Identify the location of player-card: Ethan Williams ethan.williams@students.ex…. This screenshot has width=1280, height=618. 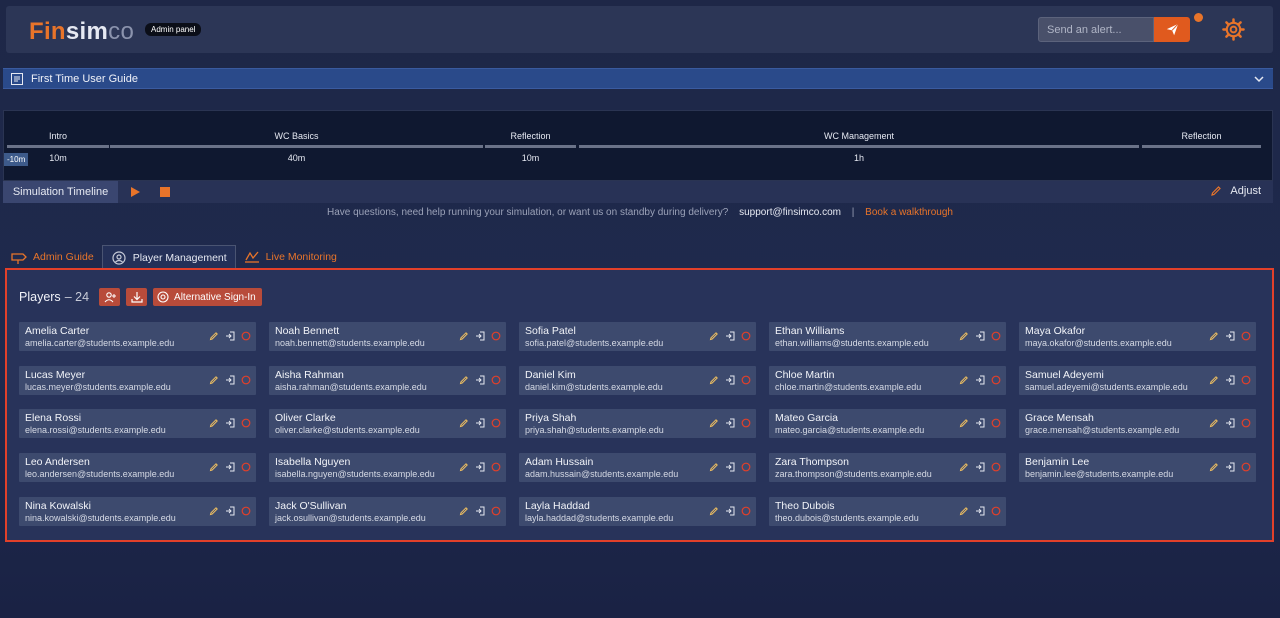
(887, 336).